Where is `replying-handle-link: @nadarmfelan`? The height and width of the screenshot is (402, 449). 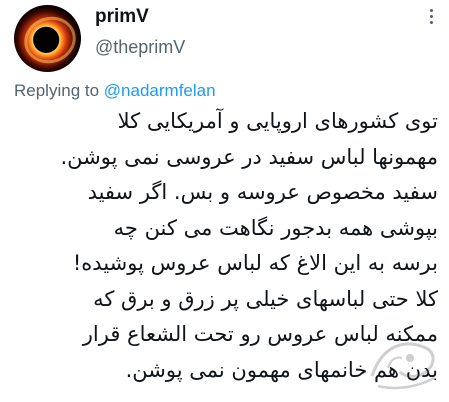
replying-handle-link: @nadarmfelan is located at coordinates (160, 90).